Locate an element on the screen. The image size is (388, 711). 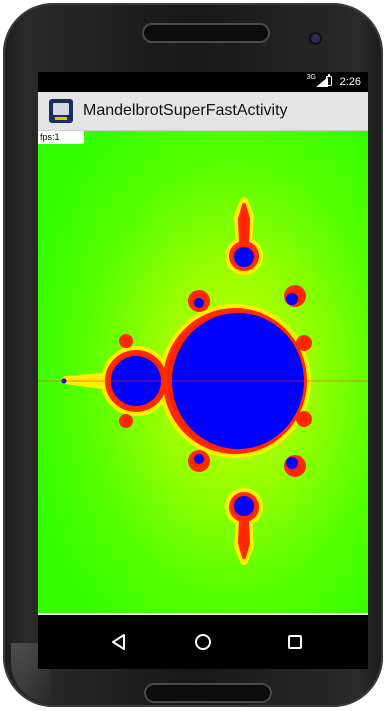
home-icon is located at coordinates (203, 642).